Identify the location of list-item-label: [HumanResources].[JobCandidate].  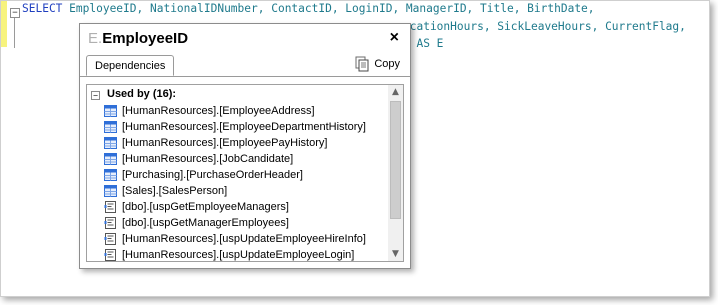
(208, 159).